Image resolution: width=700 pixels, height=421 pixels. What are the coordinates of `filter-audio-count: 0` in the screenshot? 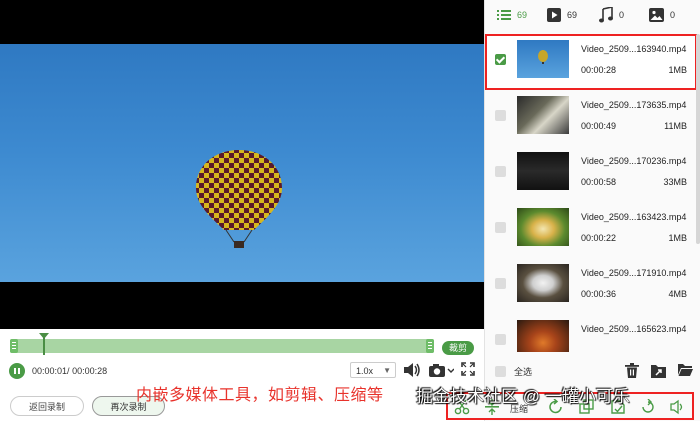 It's located at (622, 15).